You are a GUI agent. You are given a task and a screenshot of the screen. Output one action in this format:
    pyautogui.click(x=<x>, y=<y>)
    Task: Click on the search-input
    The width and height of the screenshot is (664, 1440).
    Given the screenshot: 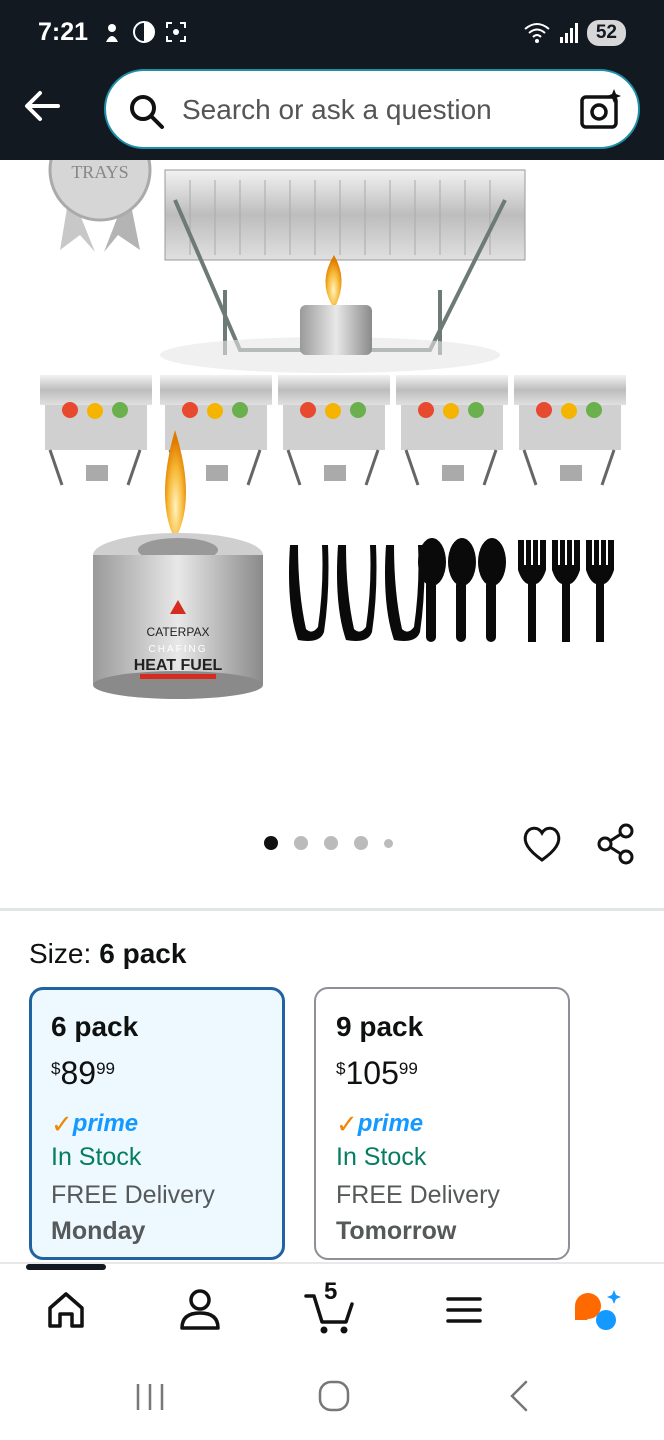 What is the action you would take?
    pyautogui.click(x=372, y=110)
    